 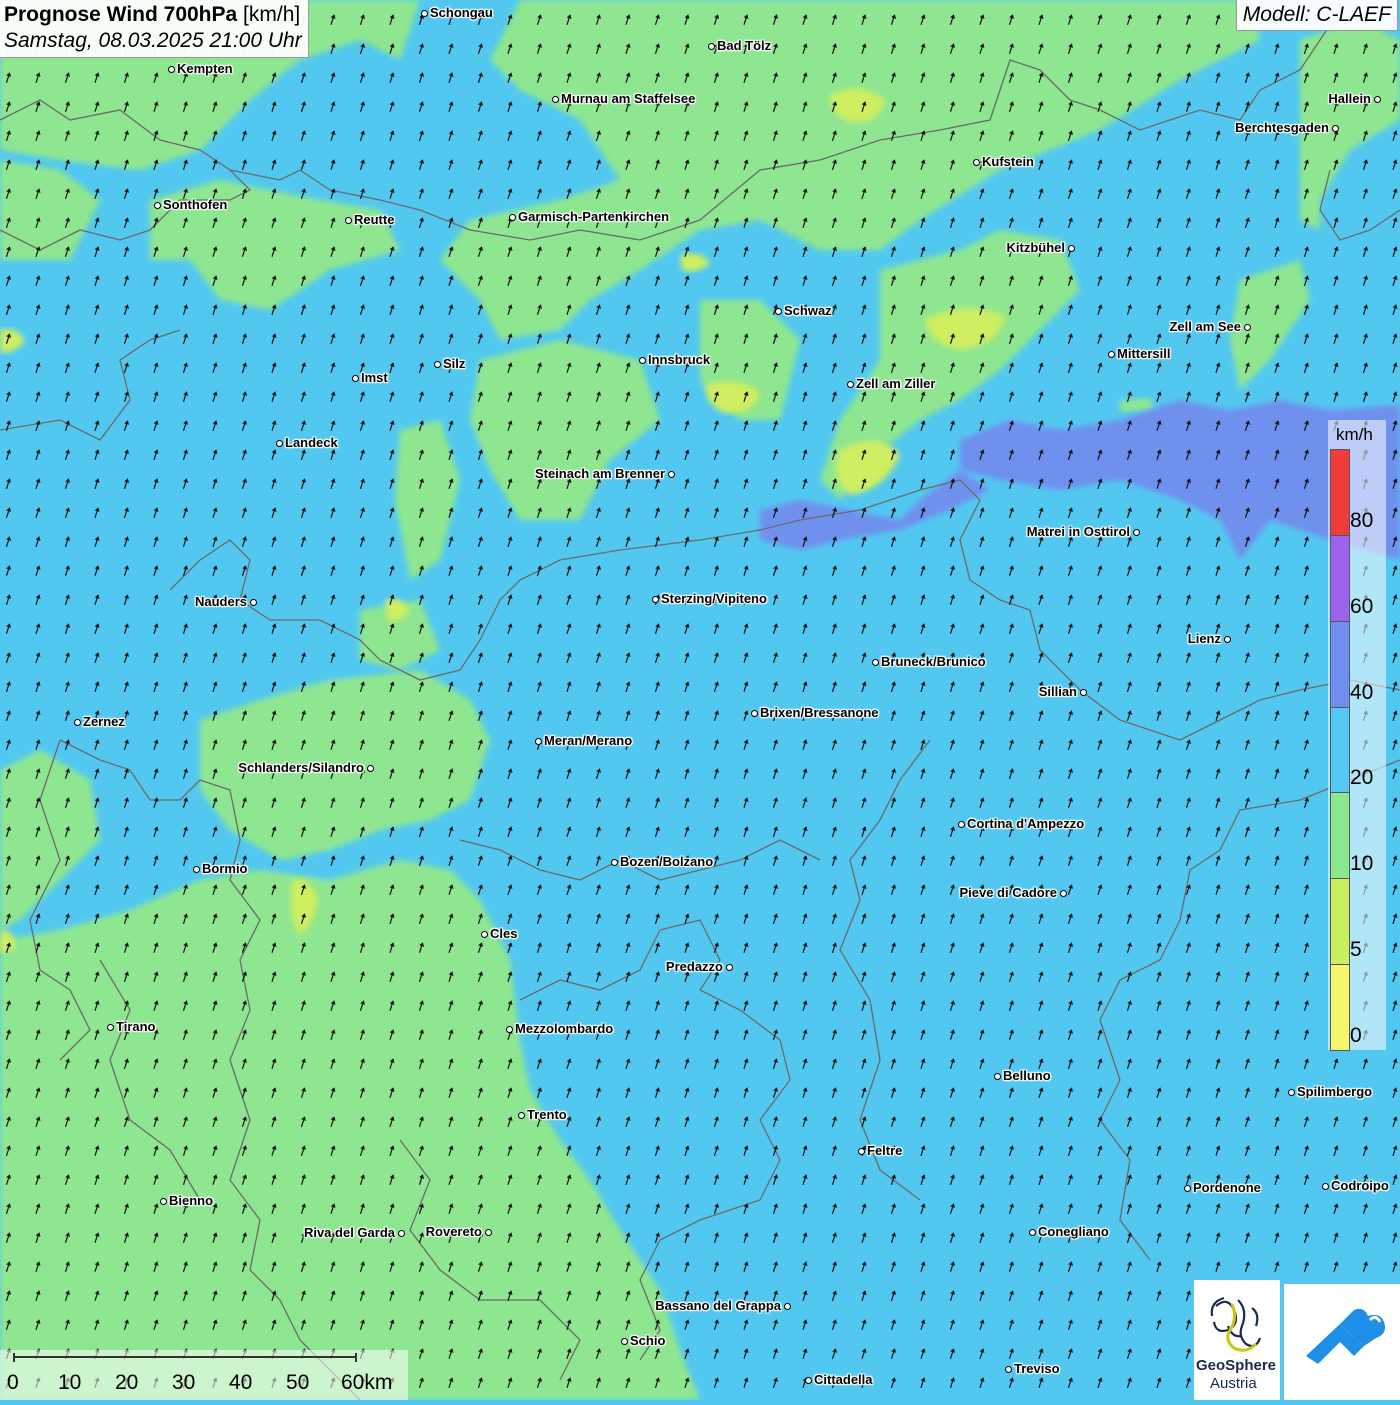 I want to click on city-label: Sterzing/Vipiteno, so click(x=714, y=598).